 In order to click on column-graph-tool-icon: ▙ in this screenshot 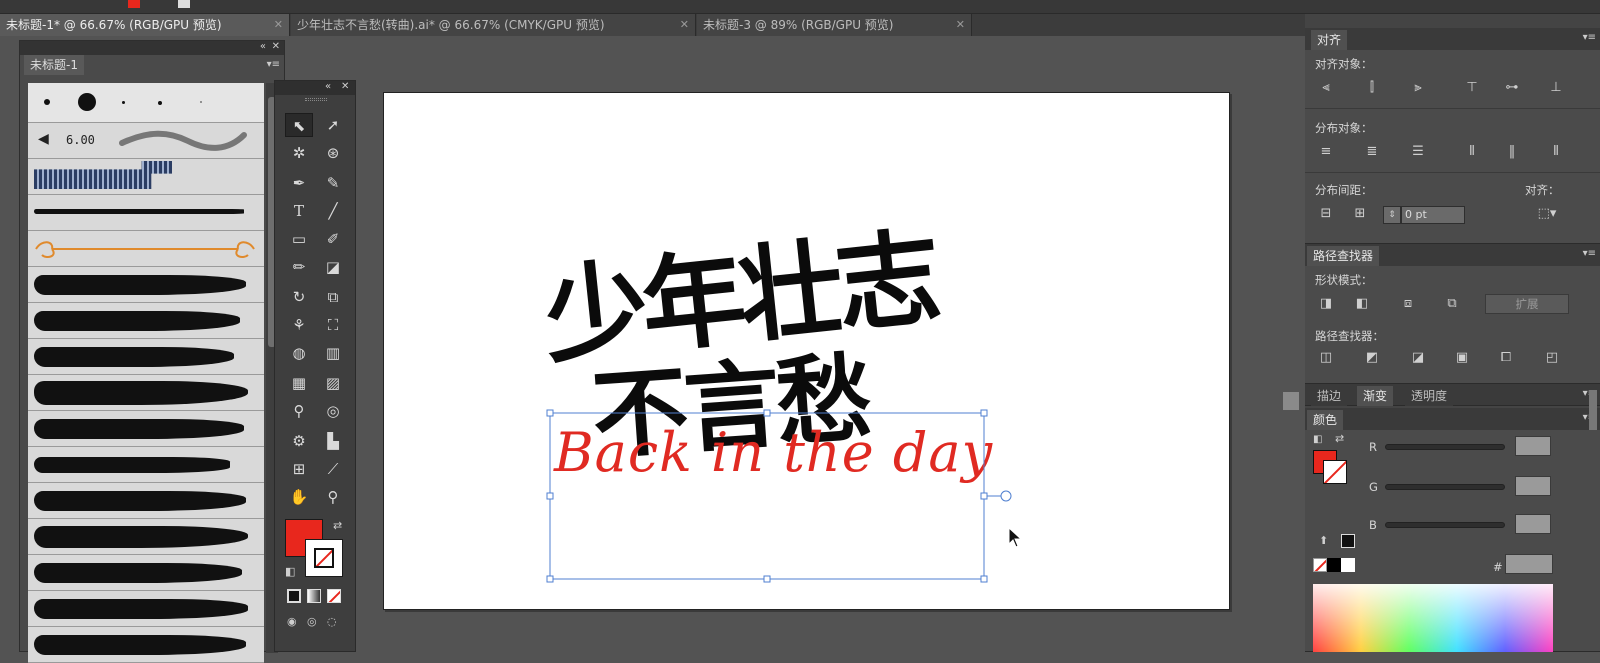, I will do `click(333, 441)`.